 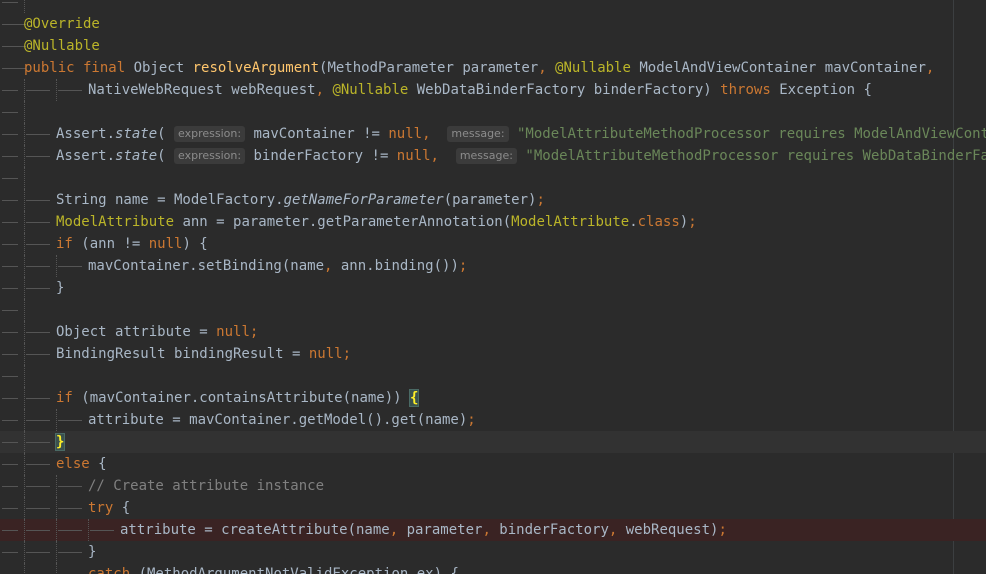 What do you see at coordinates (203, 354) in the screenshot?
I see `code-text: BindingResult bindingResult = null;` at bounding box center [203, 354].